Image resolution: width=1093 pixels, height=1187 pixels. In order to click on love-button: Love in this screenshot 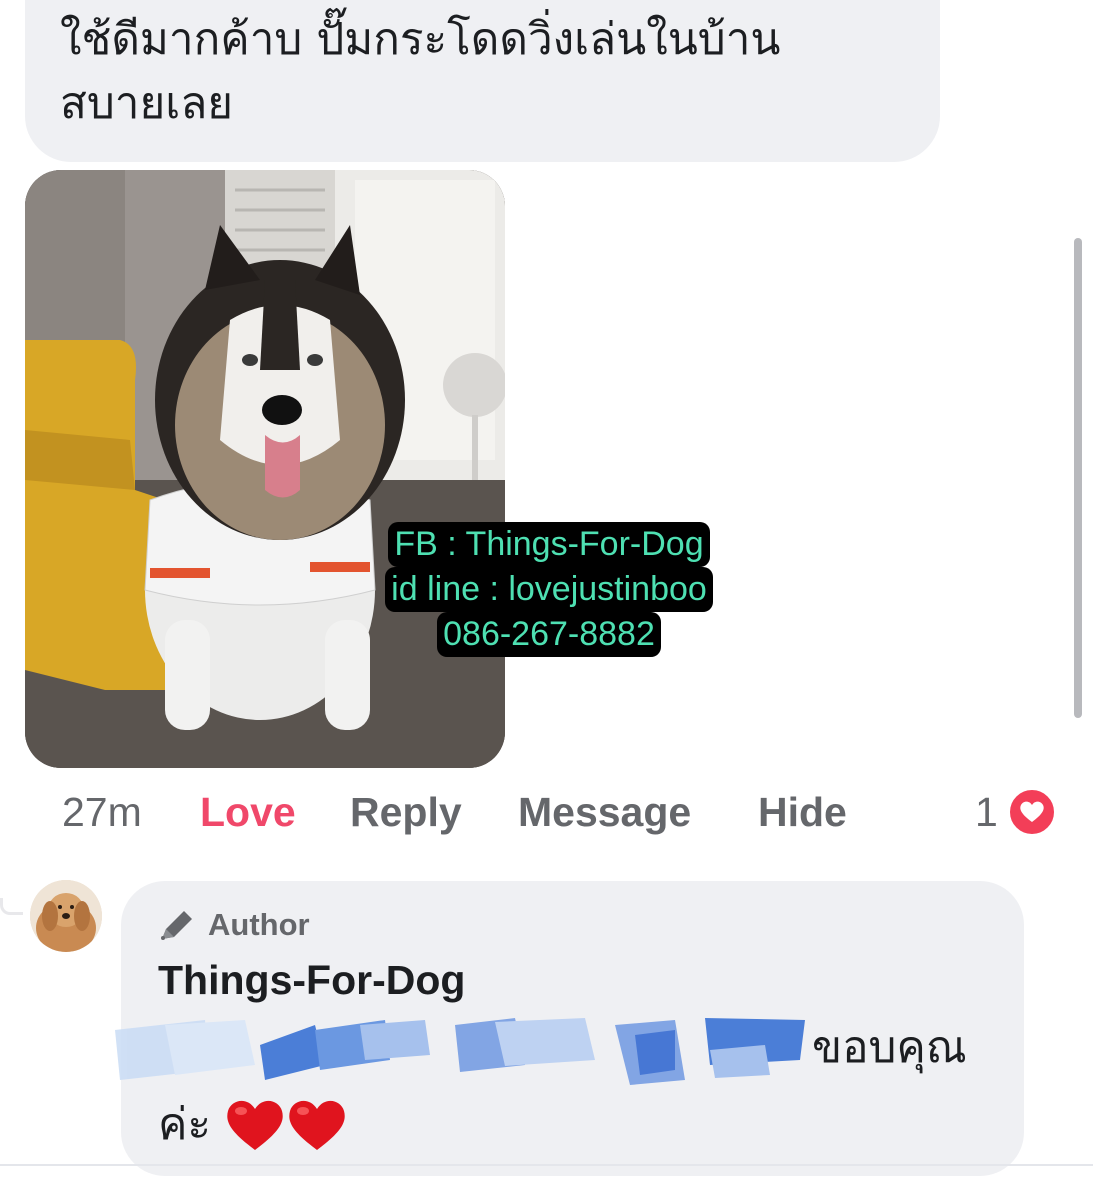, I will do `click(248, 812)`.